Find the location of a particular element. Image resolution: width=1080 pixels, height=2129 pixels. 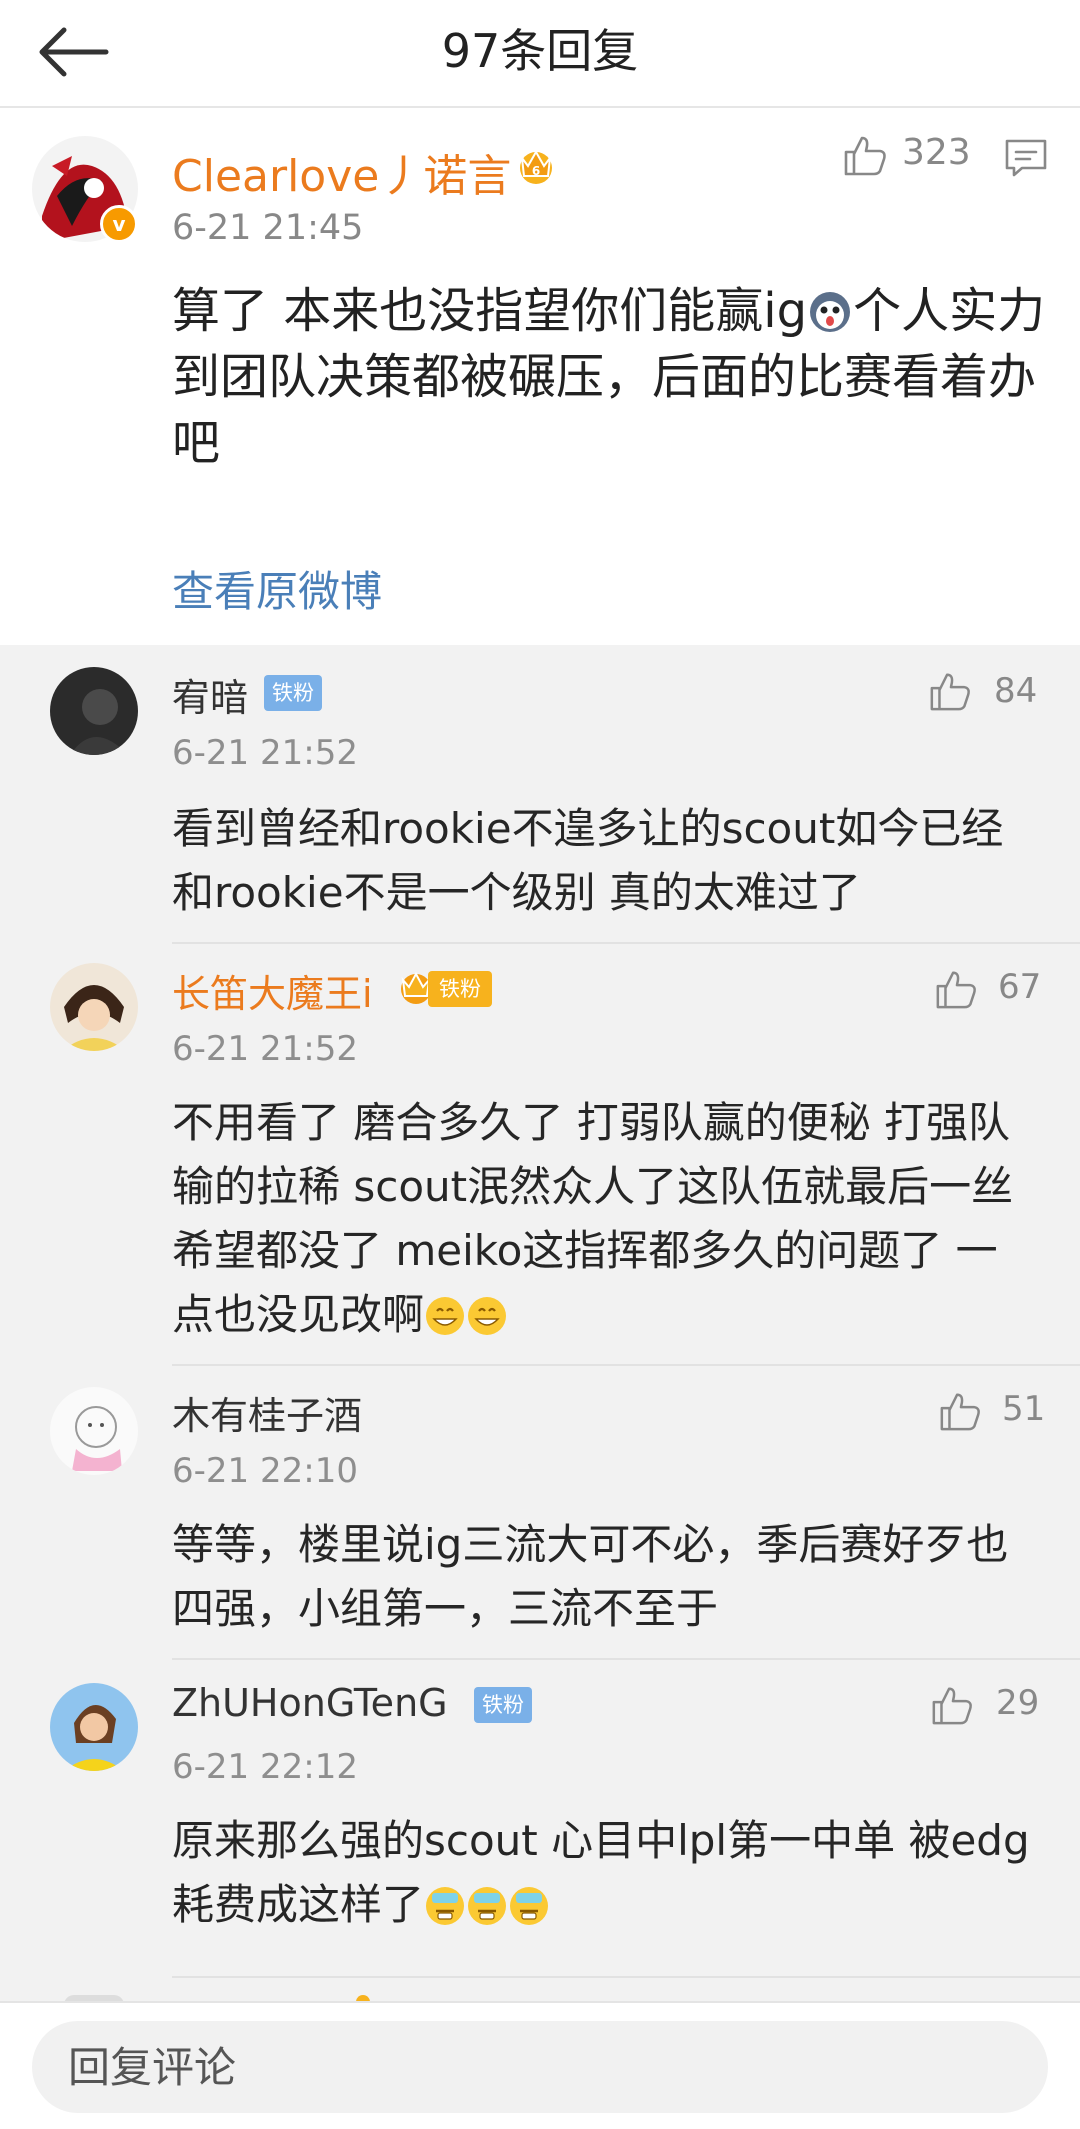

like-count: 84 is located at coordinates (1016, 691).